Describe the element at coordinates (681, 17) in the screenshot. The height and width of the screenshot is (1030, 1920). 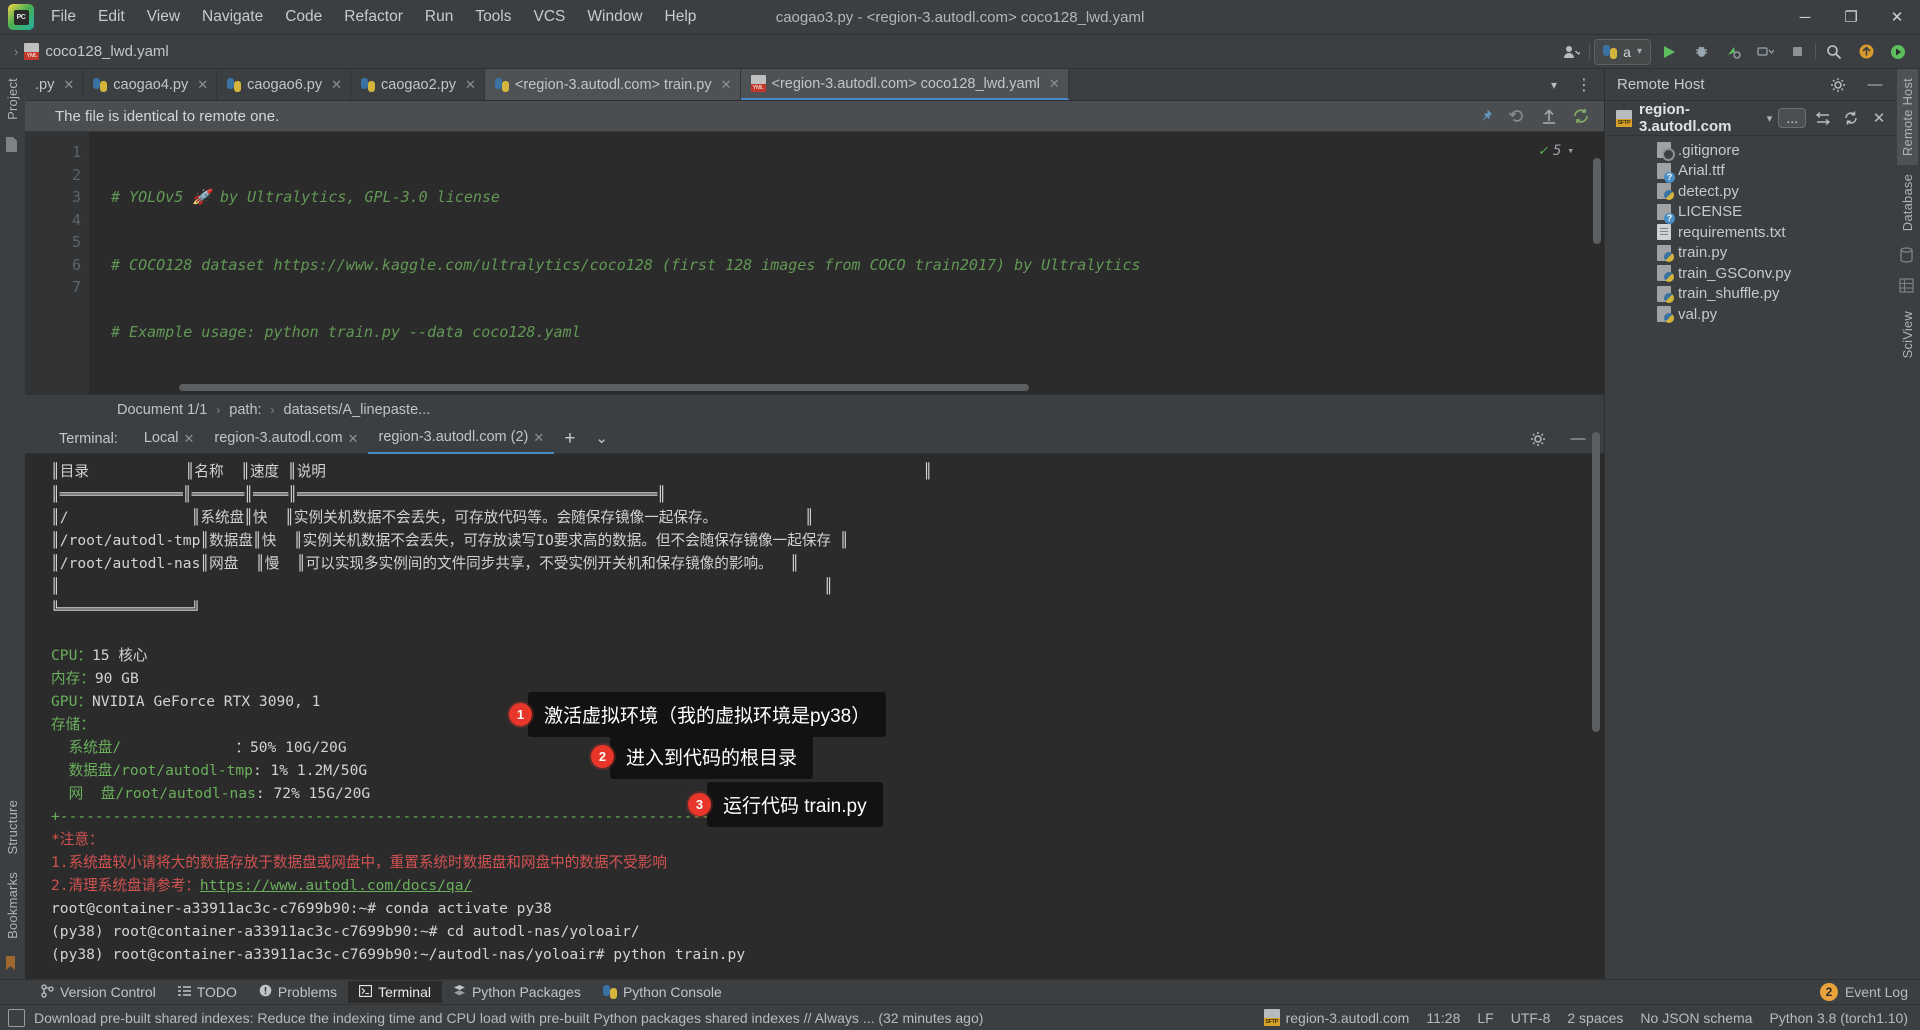
I see `menu-help: Help` at that location.